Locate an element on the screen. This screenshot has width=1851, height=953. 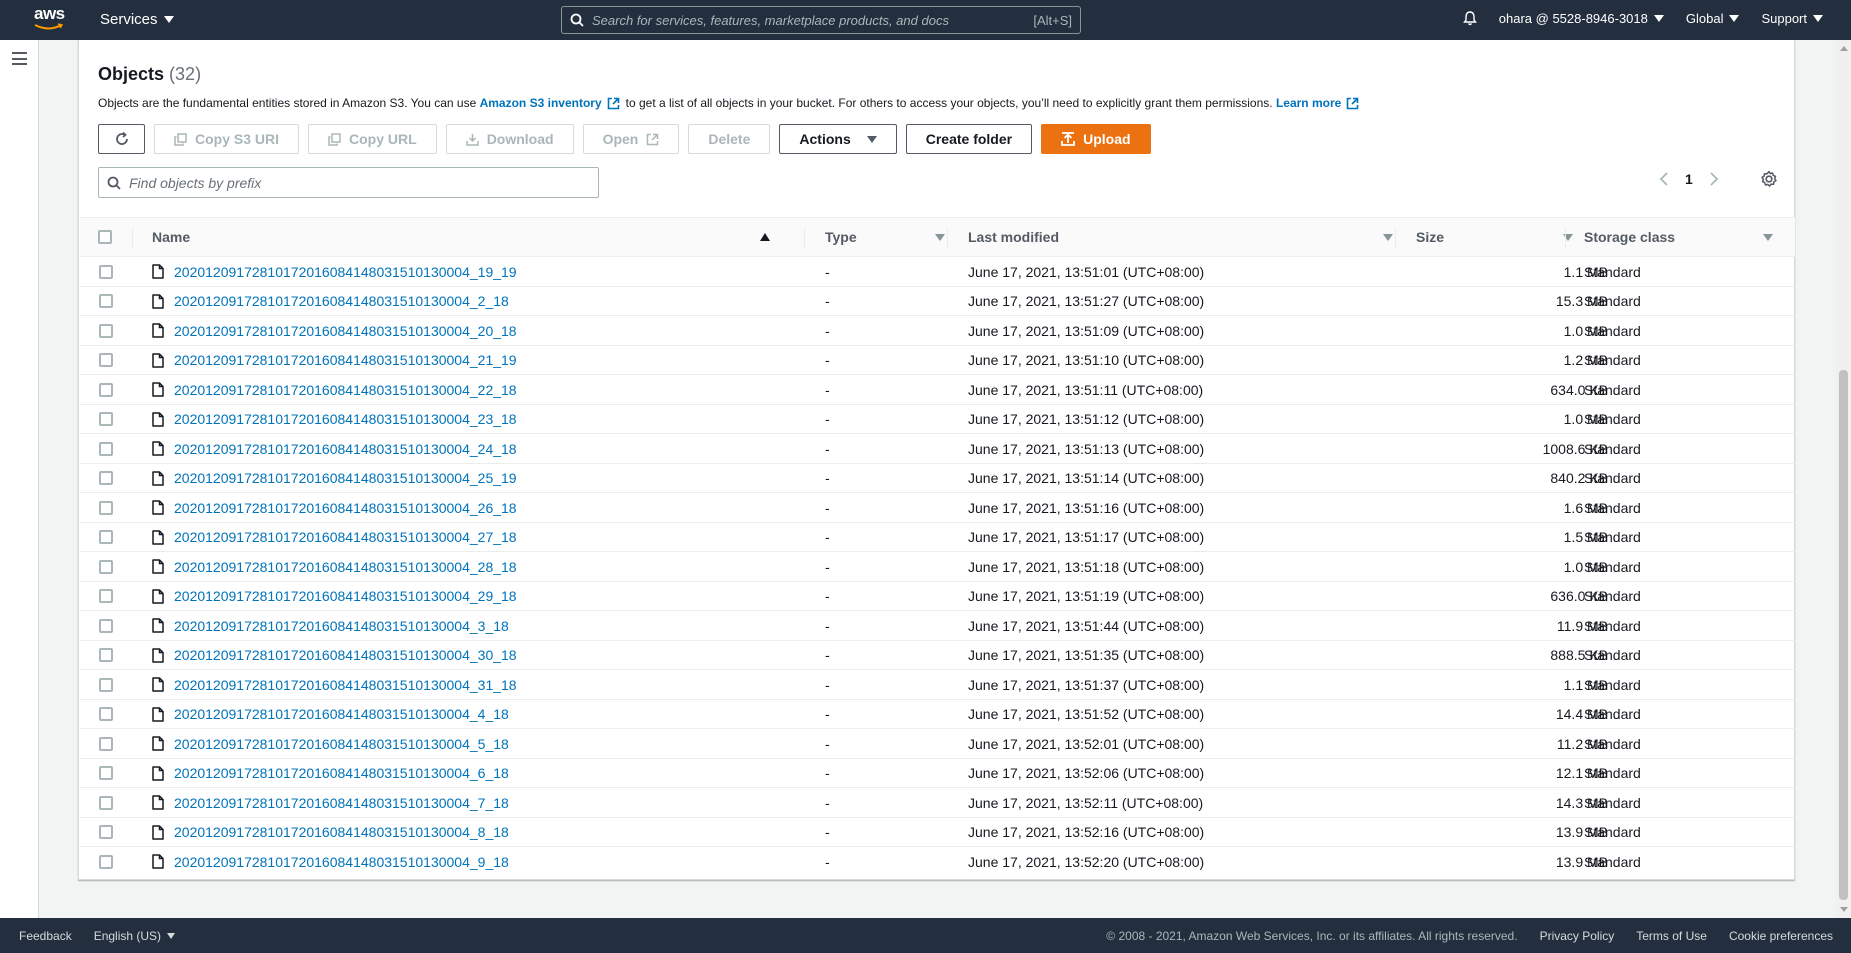
terms-of-use-link: Terms of Use is located at coordinates (1671, 936).